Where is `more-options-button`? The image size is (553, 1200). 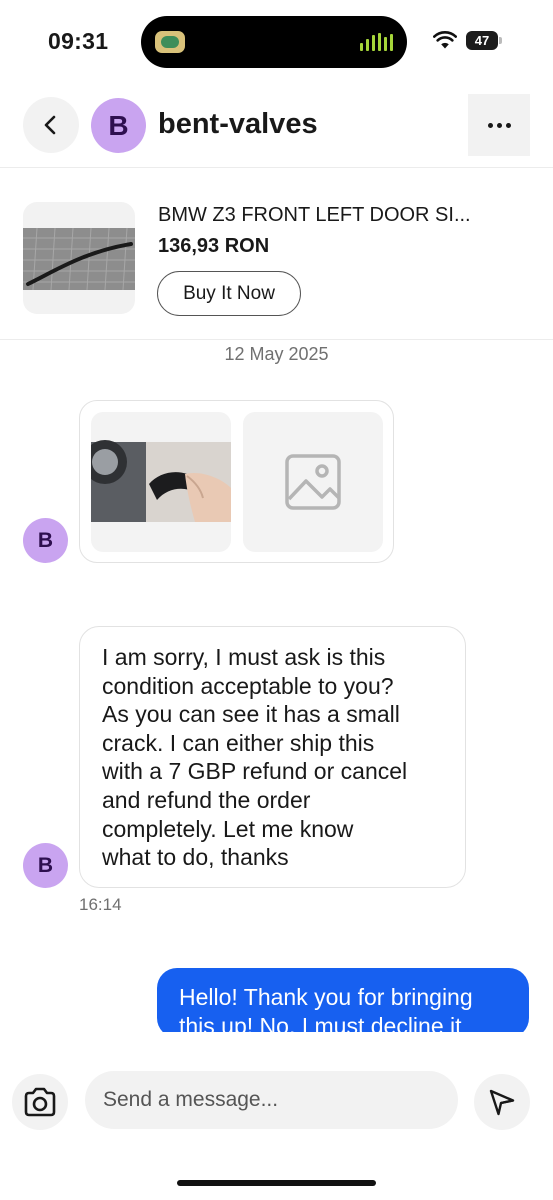 more-options-button is located at coordinates (499, 125).